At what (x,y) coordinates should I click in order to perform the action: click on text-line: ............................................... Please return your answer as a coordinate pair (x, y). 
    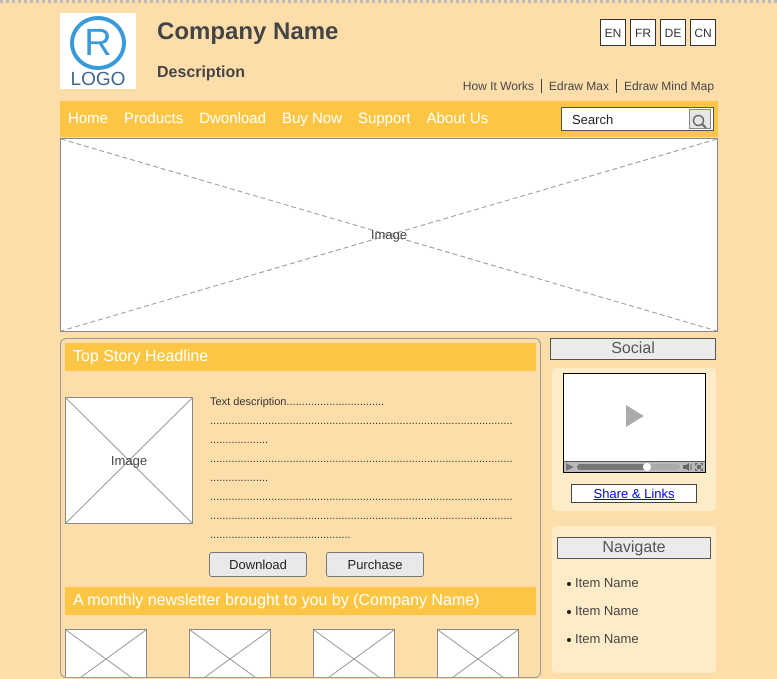
    Looking at the image, I should click on (281, 535).